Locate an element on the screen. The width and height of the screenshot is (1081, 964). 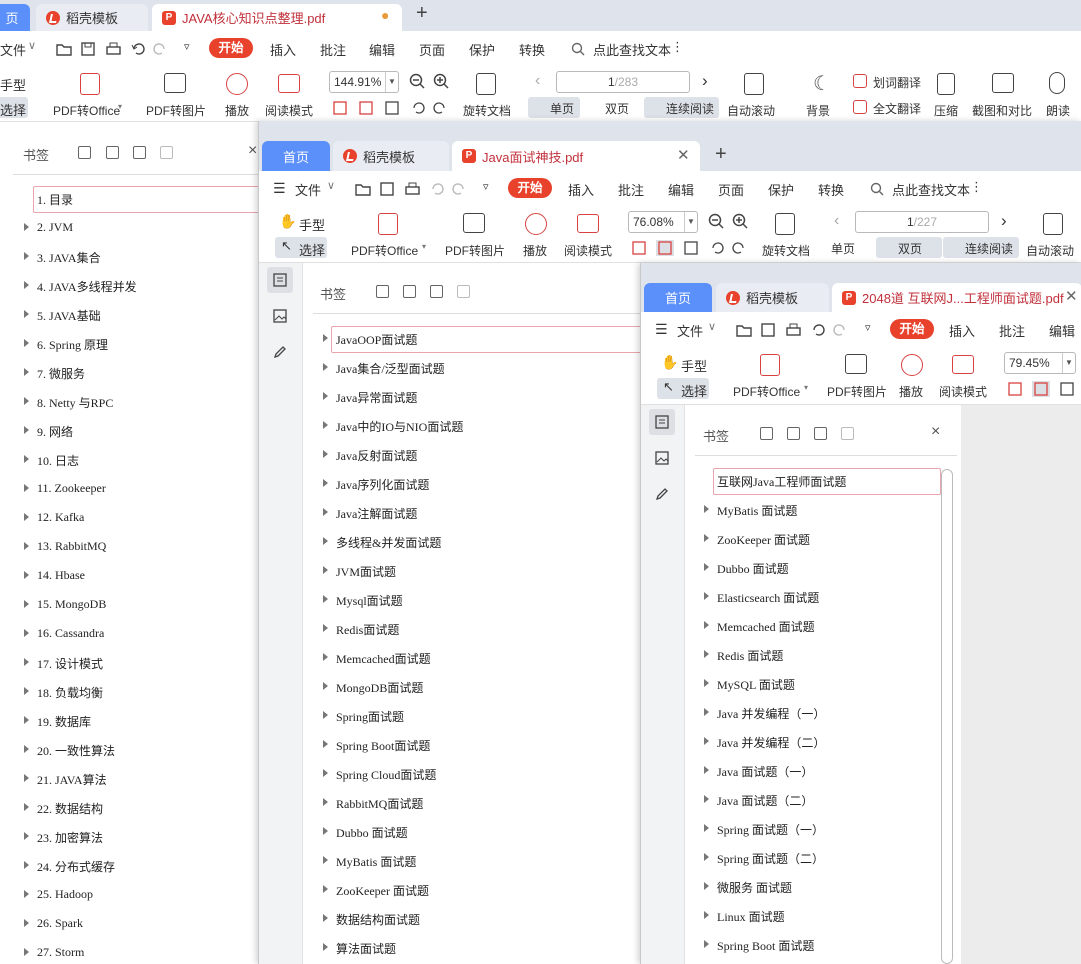
bookmark-item: Memcached 面试题 is located at coordinates (823, 625).